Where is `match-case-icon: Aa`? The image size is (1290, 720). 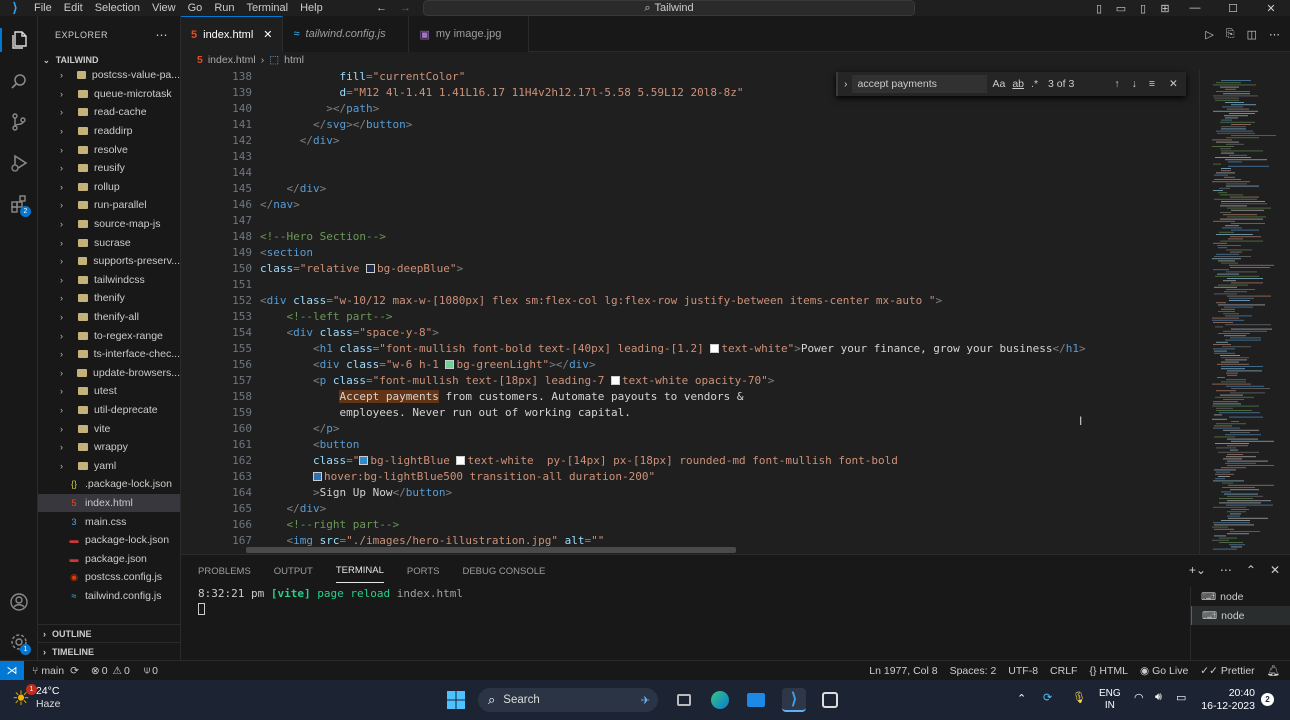
match-case-icon: Aa is located at coordinates (999, 84).